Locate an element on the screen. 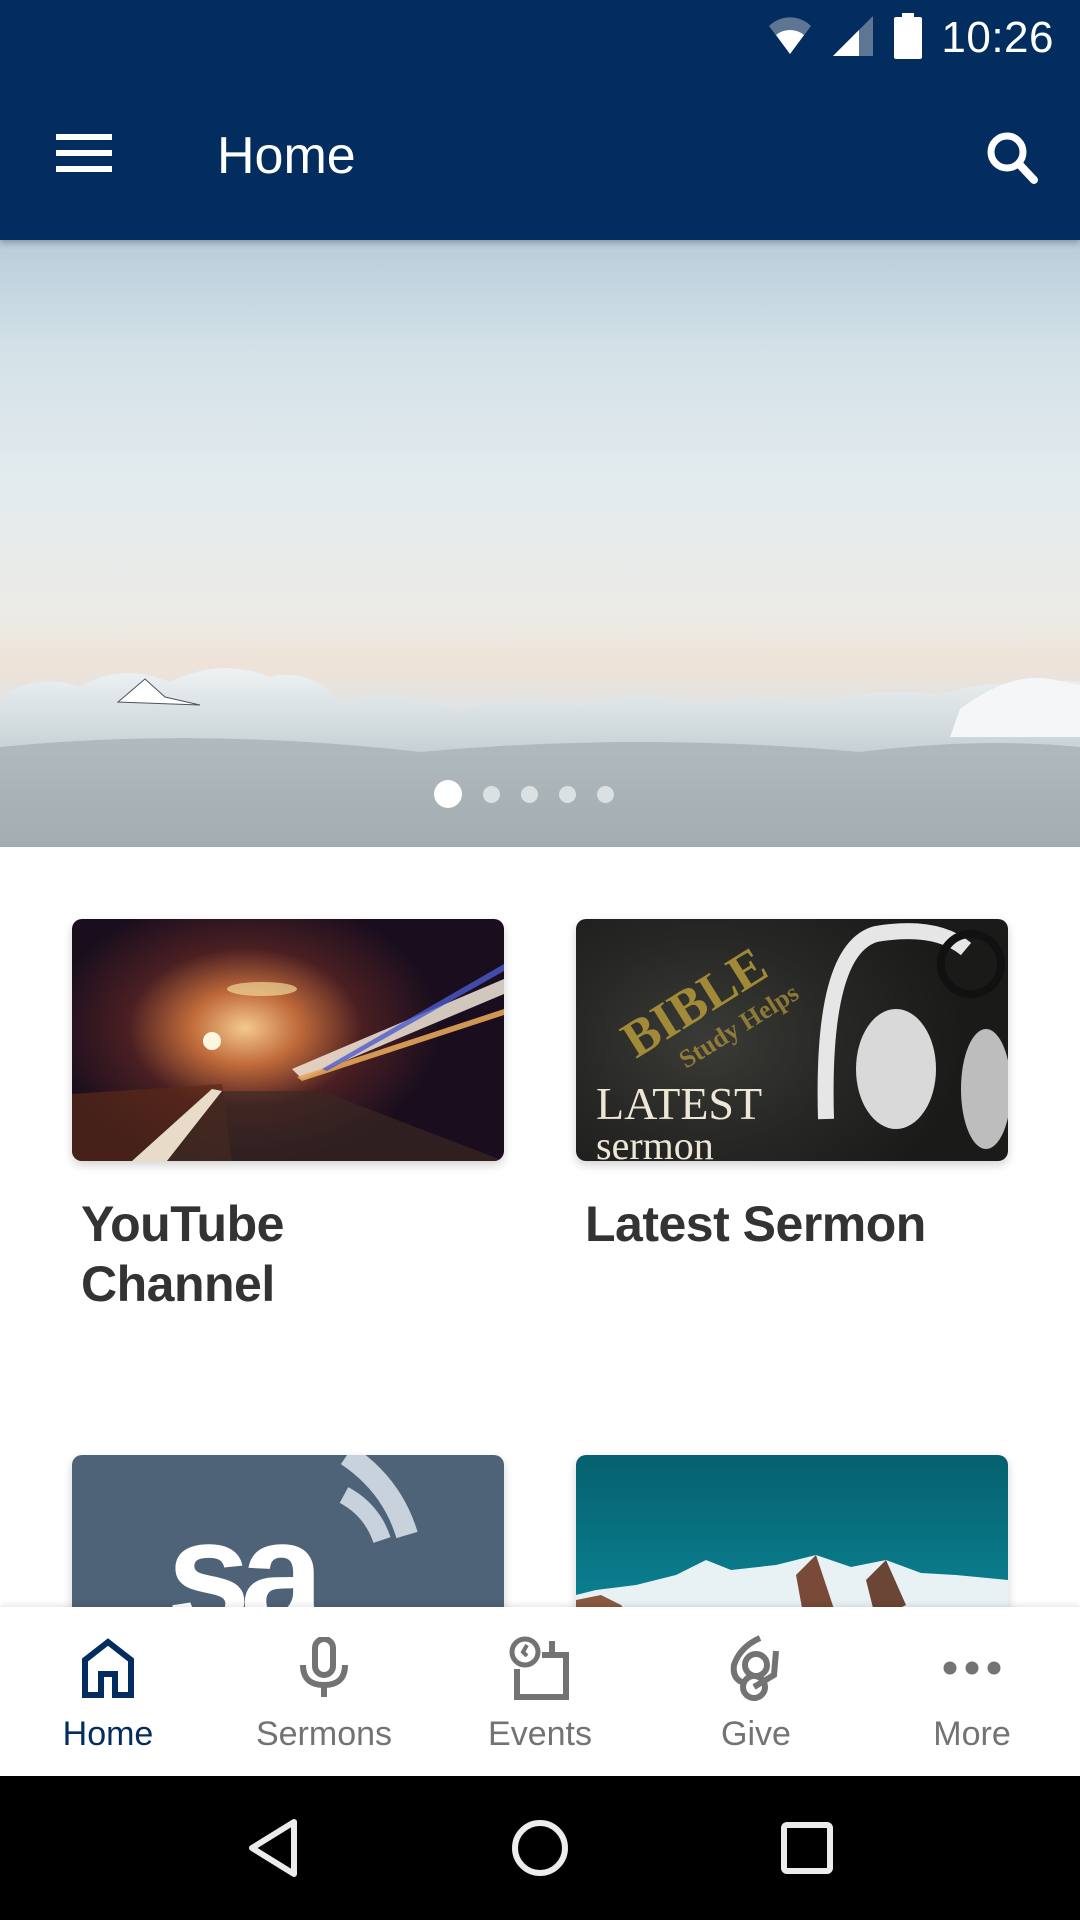 This screenshot has width=1080, height=1920. calendar-clock-icon is located at coordinates (540, 1668).